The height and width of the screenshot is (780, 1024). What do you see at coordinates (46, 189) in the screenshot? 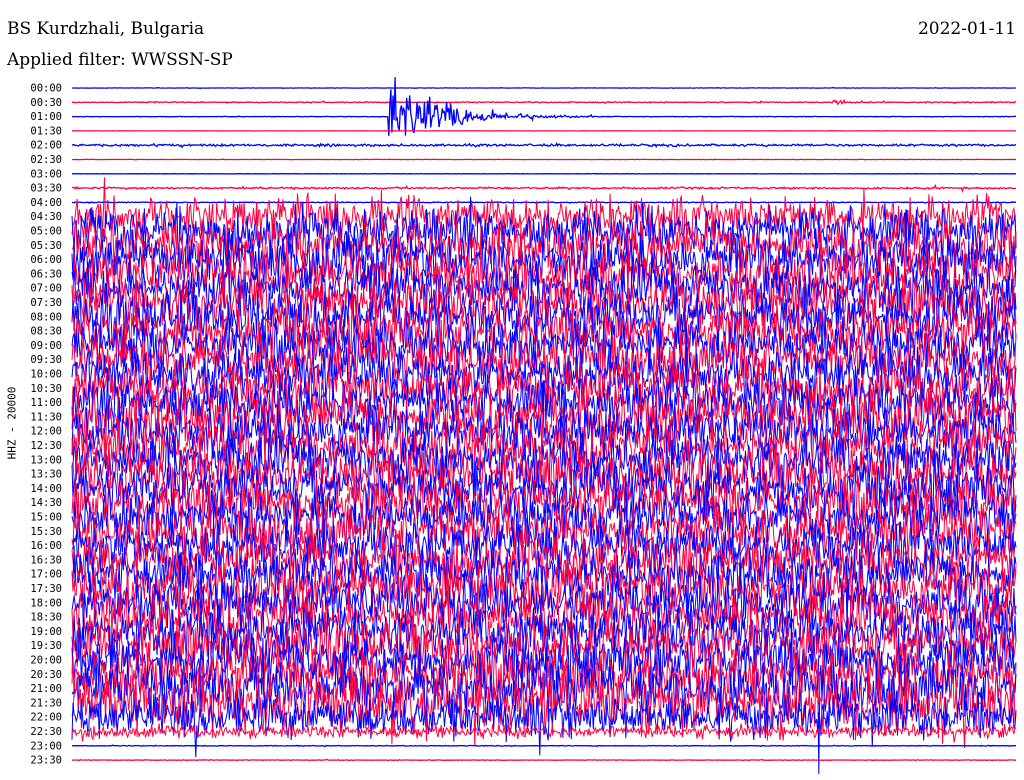
I see `row-label-0330: 03:30` at bounding box center [46, 189].